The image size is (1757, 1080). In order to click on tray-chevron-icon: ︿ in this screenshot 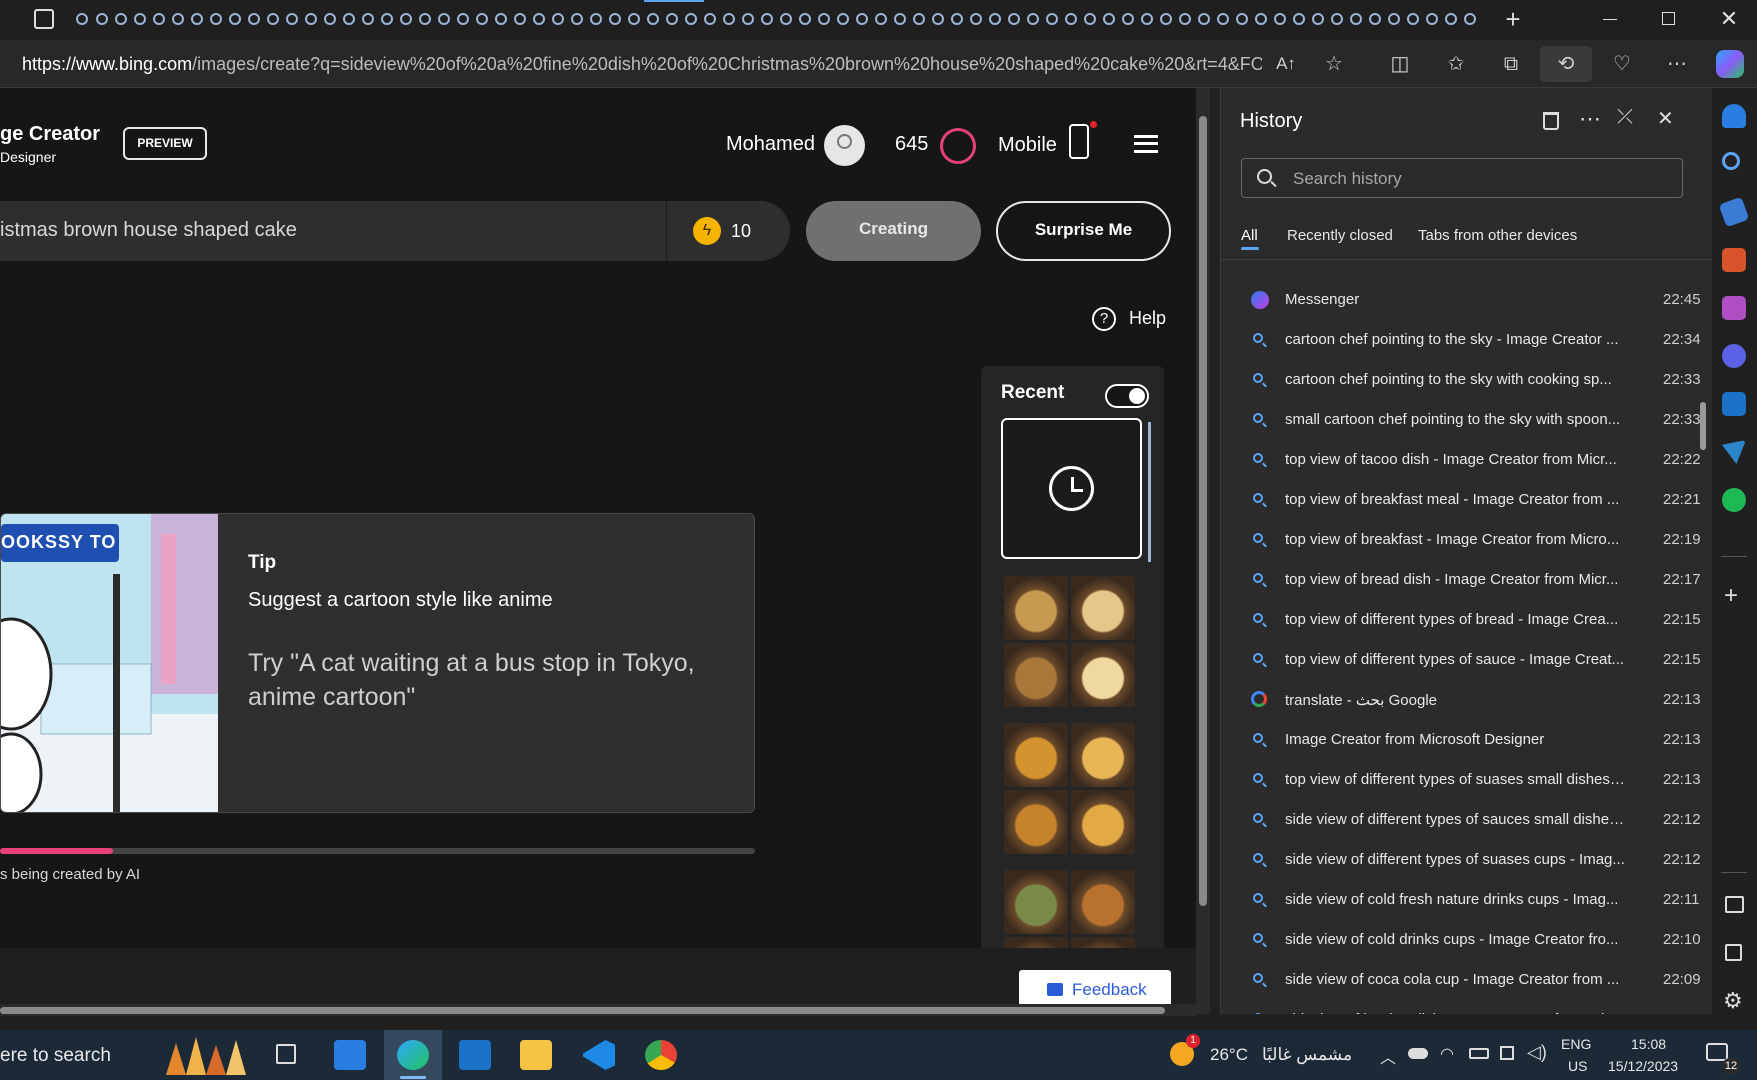, I will do `click(1388, 1056)`.